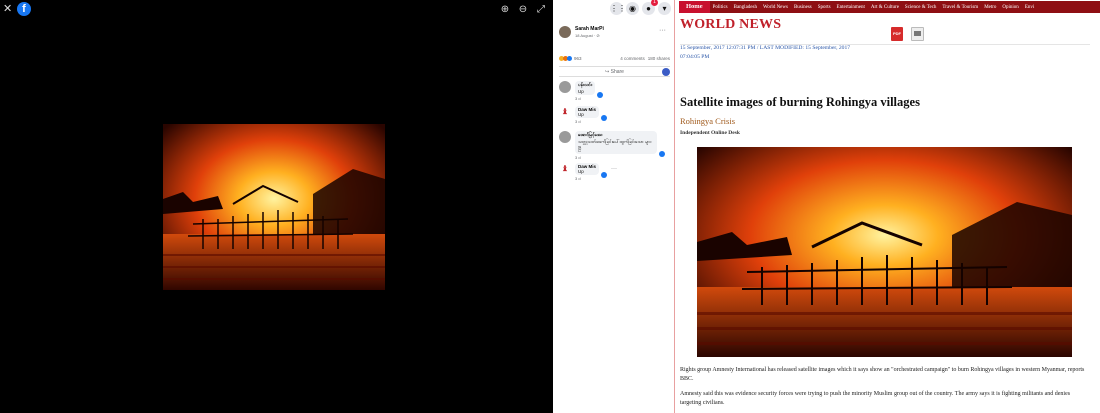 Image resolution: width=1100 pixels, height=413 pixels. I want to click on print-icon, so click(917, 34).